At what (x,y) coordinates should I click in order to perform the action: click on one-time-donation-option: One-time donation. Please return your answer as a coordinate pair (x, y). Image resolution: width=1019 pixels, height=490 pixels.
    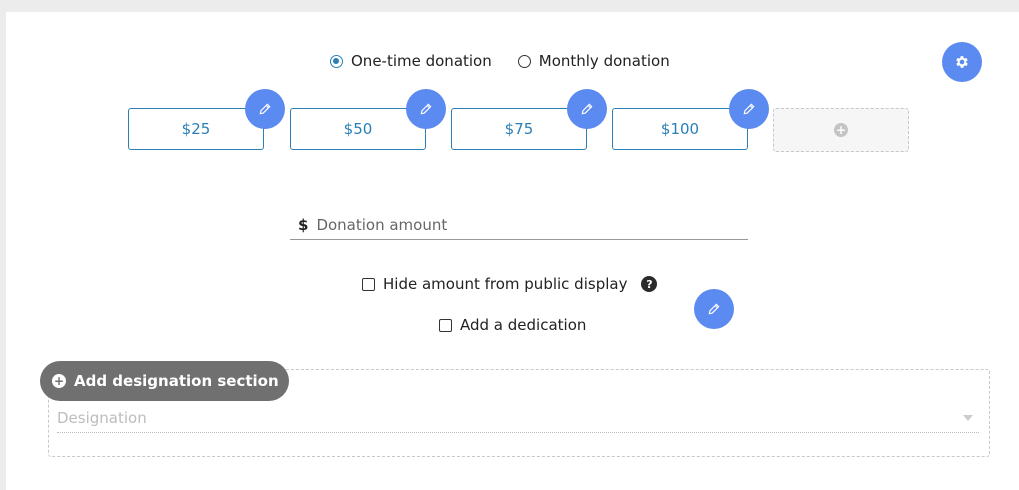
    Looking at the image, I should click on (411, 61).